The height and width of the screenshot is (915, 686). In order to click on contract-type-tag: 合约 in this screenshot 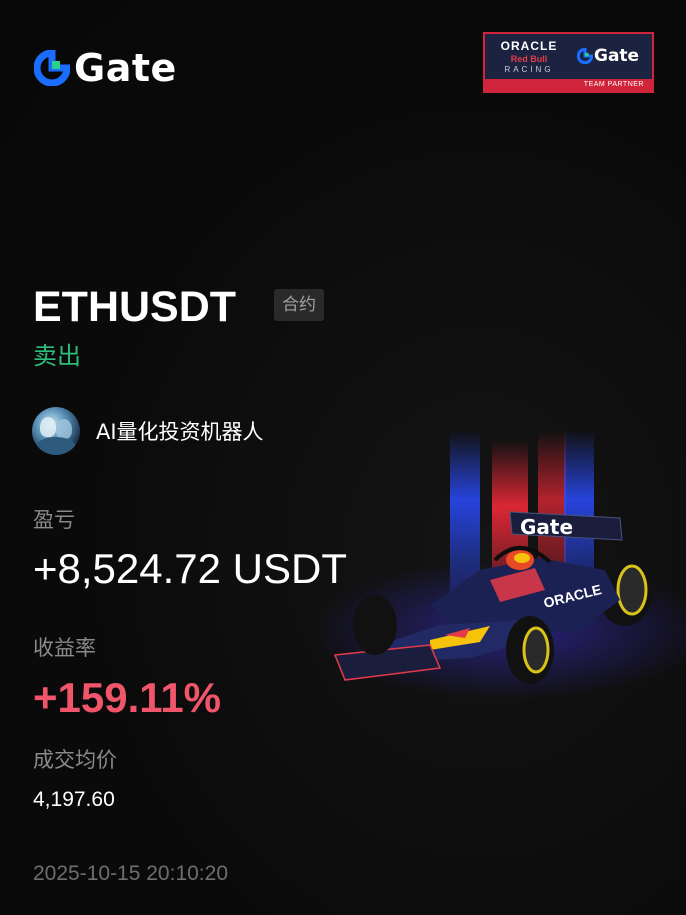, I will do `click(299, 305)`.